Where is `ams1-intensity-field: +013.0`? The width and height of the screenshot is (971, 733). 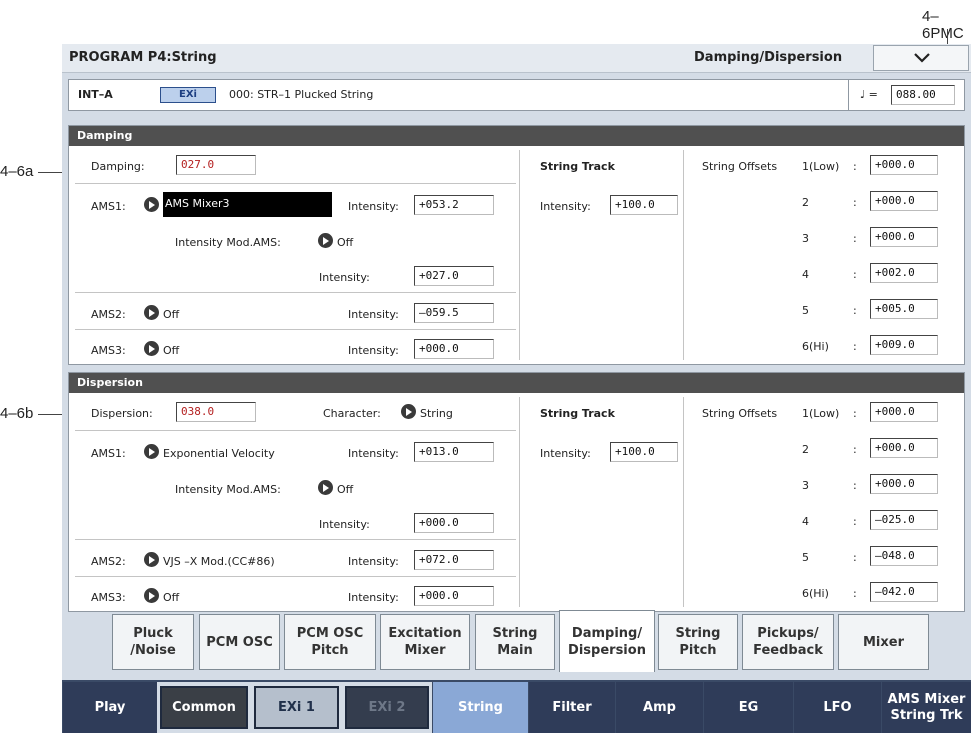 ams1-intensity-field: +013.0 is located at coordinates (454, 452).